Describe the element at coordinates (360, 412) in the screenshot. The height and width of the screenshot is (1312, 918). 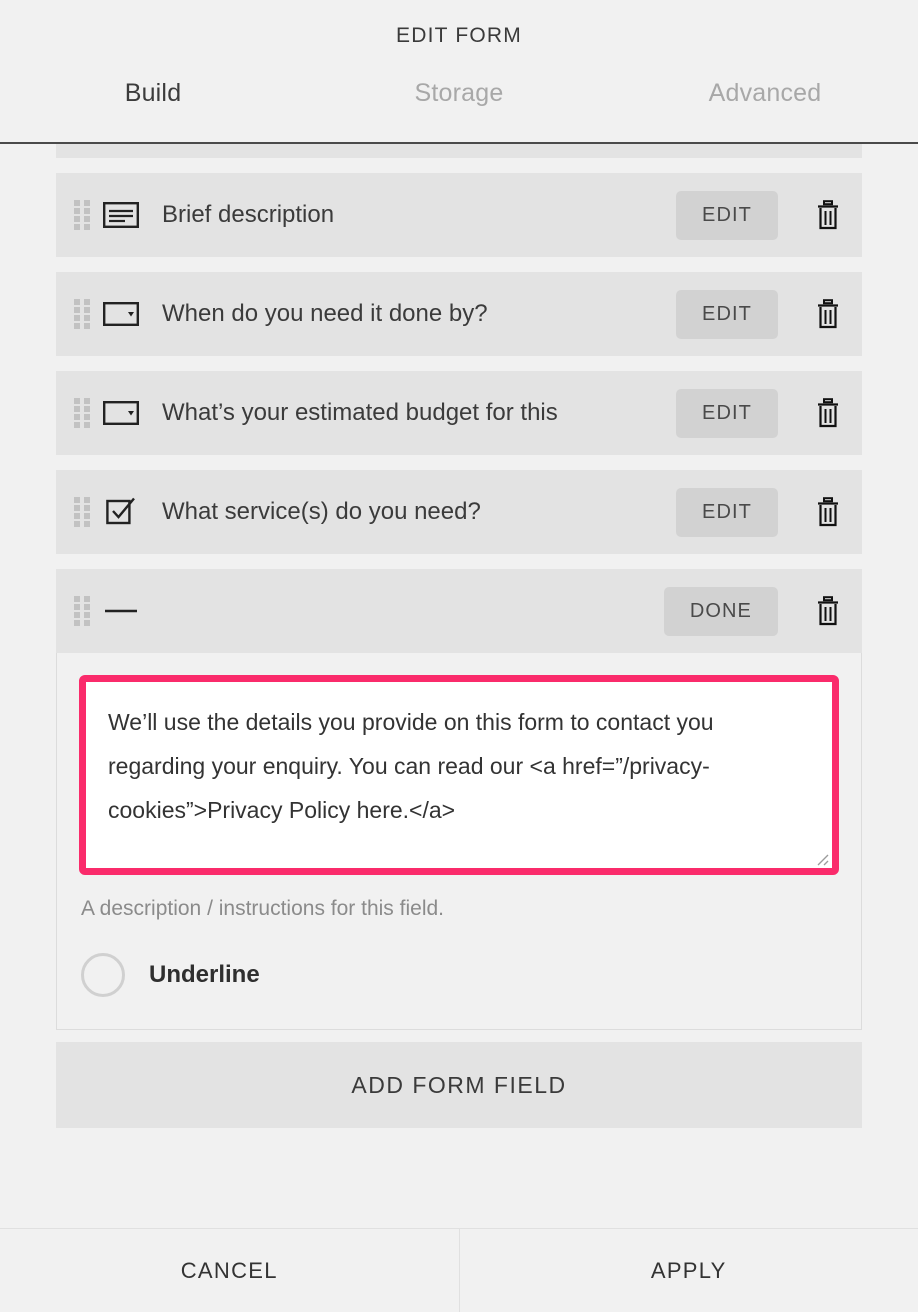
I see `field-label: What’s your estimated budget for this` at that location.